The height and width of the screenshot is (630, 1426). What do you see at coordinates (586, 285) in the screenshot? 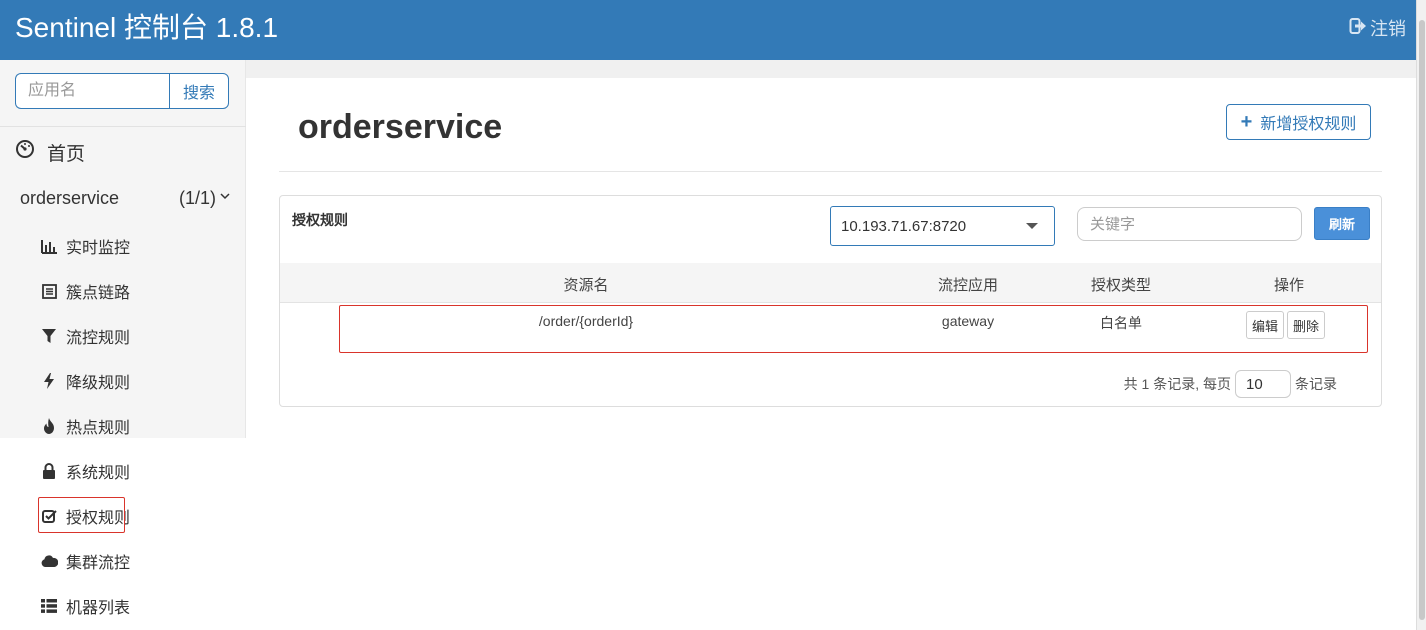
I see `column-header-resource: 资源名` at bounding box center [586, 285].